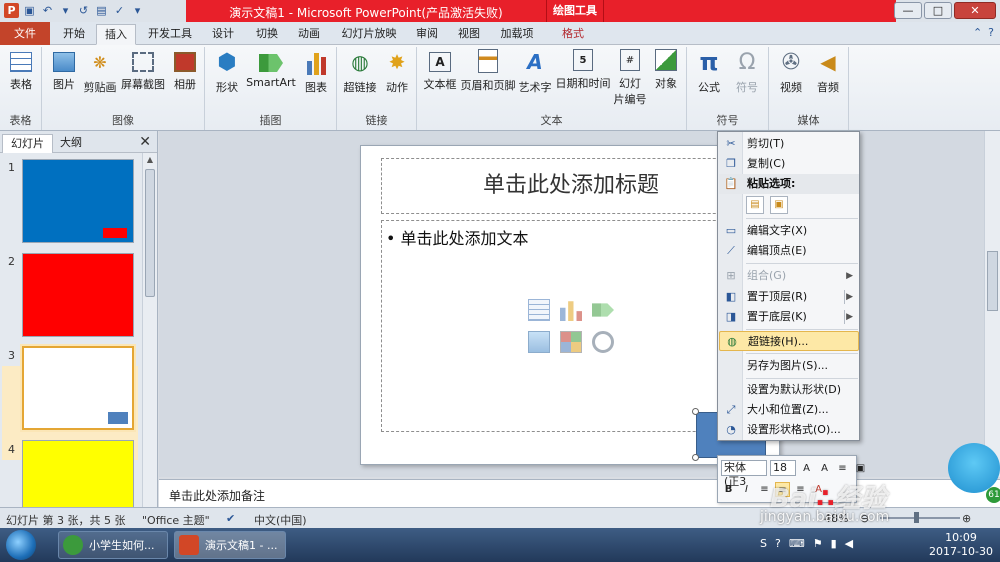  What do you see at coordinates (603, 342) in the screenshot?
I see `insert-media-icon` at bounding box center [603, 342].